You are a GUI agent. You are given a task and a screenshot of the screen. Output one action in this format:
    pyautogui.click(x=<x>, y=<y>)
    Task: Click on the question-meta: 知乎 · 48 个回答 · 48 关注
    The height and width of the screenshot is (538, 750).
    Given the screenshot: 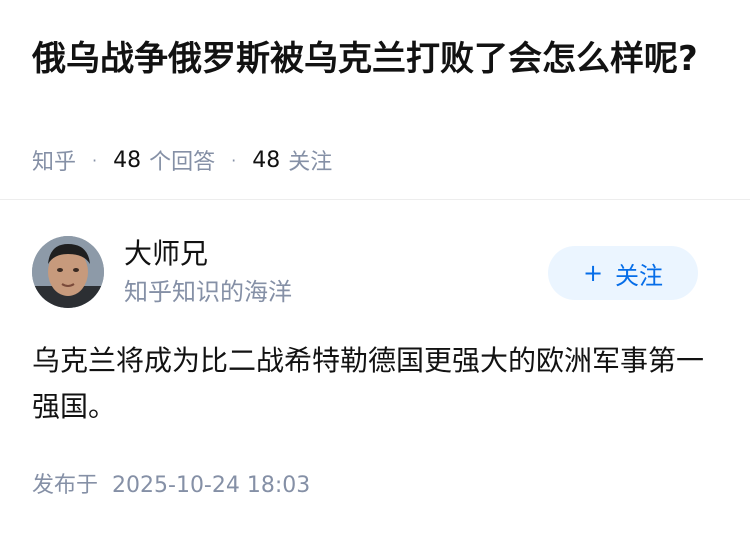 What is the action you would take?
    pyautogui.click(x=182, y=160)
    